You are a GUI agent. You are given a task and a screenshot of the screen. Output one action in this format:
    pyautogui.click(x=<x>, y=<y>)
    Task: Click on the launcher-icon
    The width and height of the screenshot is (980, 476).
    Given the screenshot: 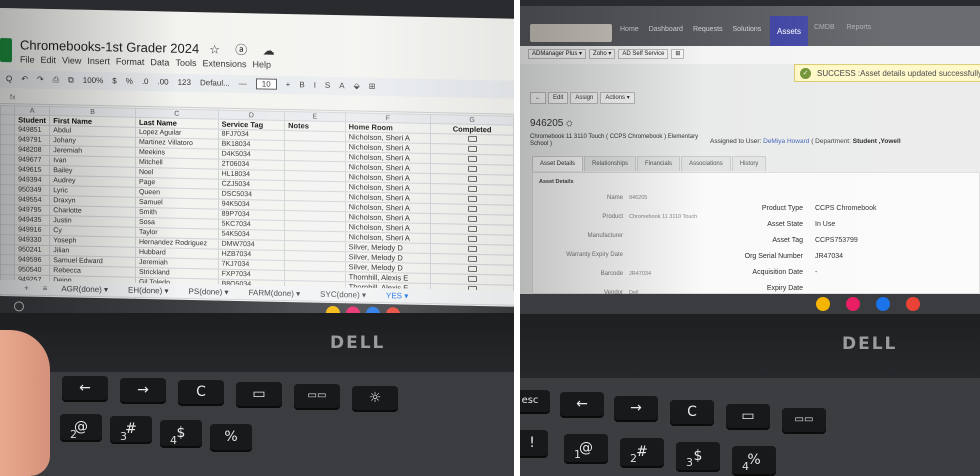 What is the action you would take?
    pyautogui.click(x=19, y=306)
    